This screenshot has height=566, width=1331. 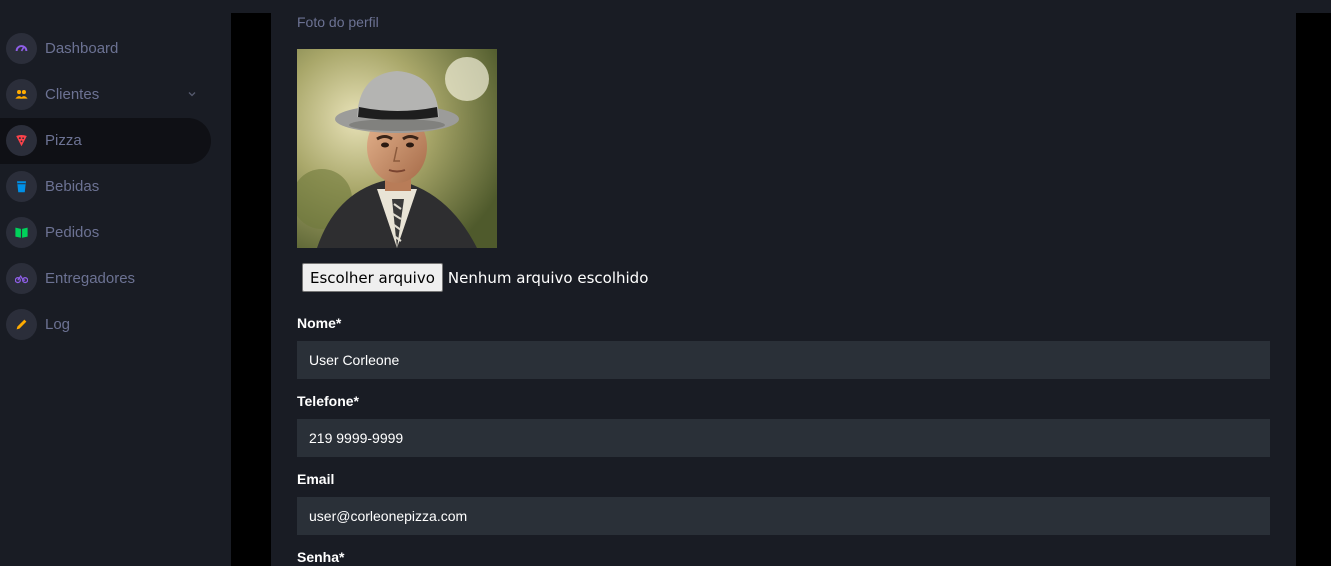 What do you see at coordinates (72, 232) in the screenshot?
I see `sidebar-item-label: Pedidos` at bounding box center [72, 232].